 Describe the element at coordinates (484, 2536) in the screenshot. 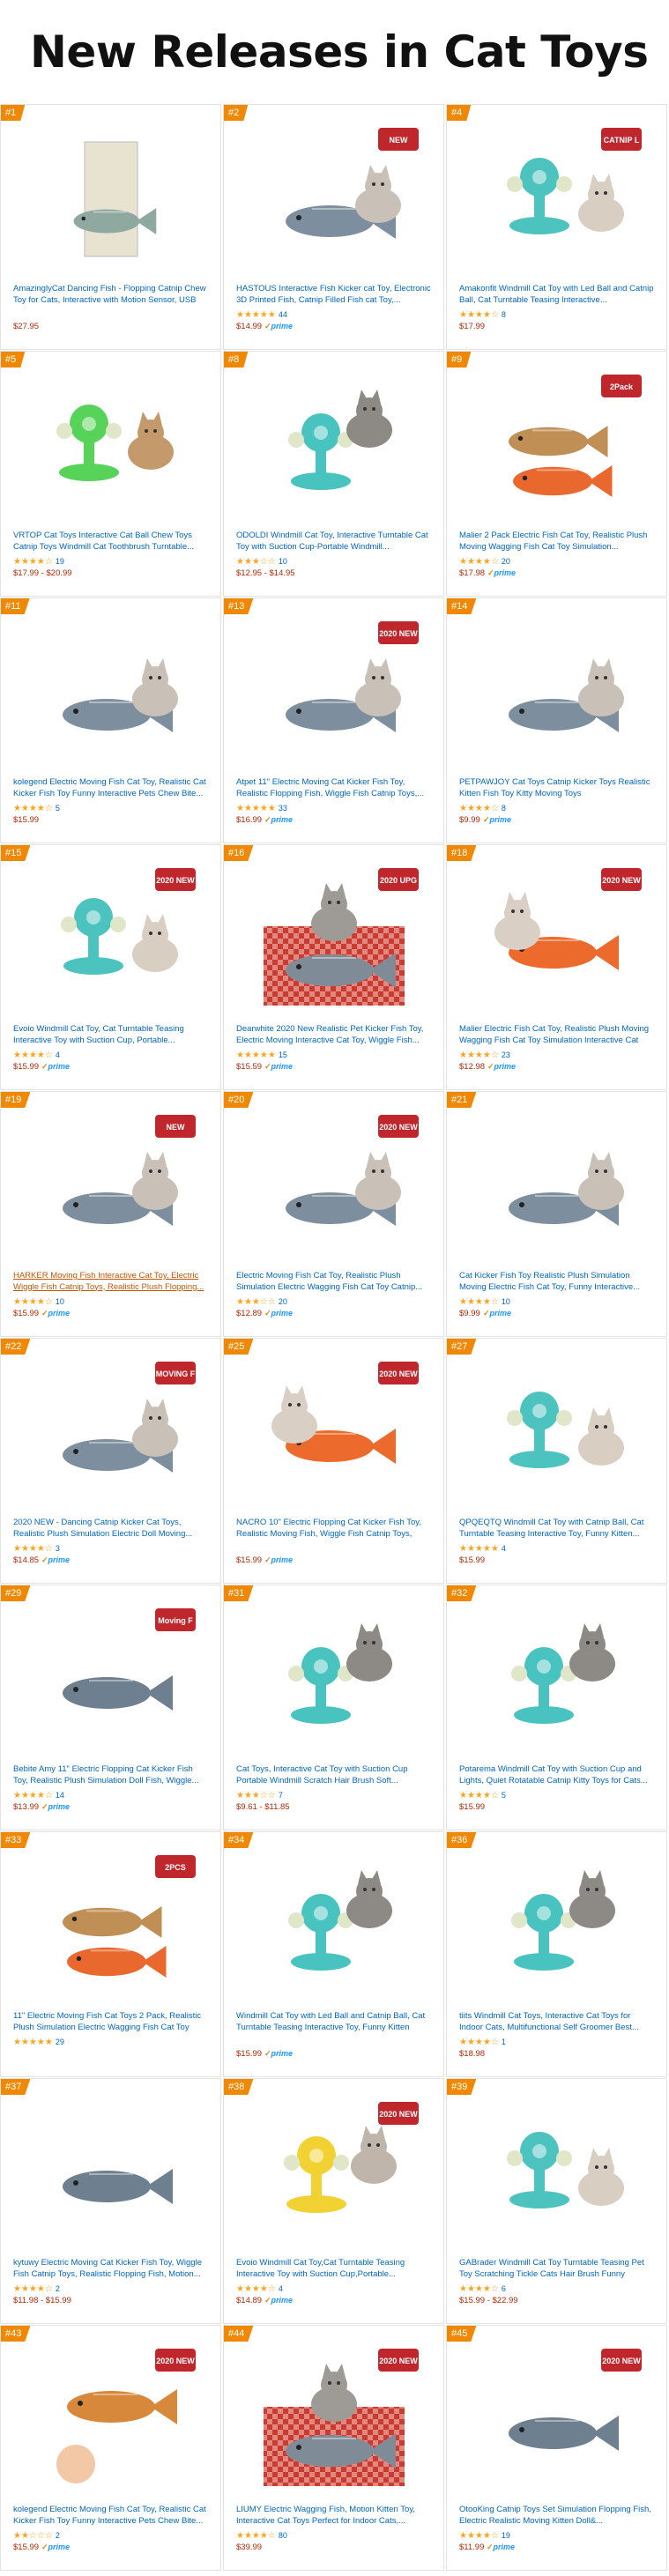

I see `rating-row: ★★★★☆ 19` at that location.